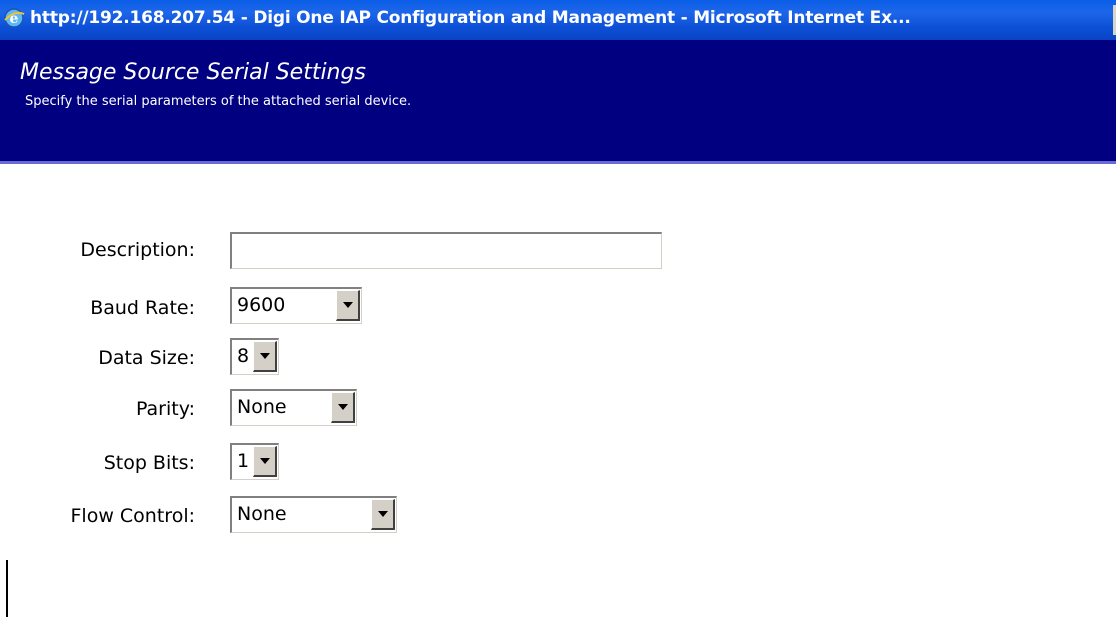  Describe the element at coordinates (149, 463) in the screenshot. I see `stop-bits-label: Stop Bits:` at that location.